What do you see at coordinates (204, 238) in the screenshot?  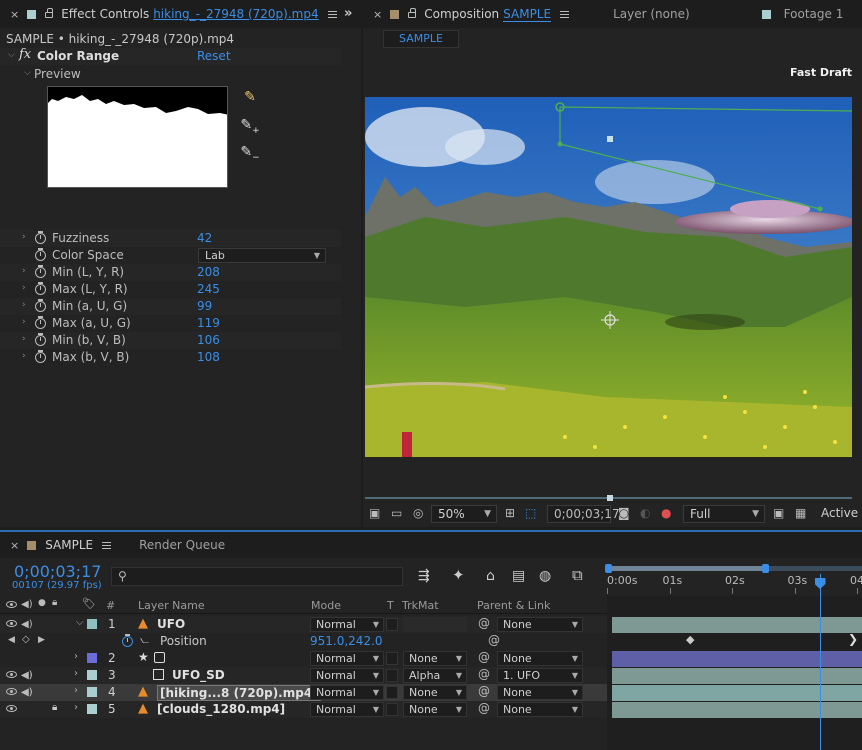 I see `param-value: 42` at bounding box center [204, 238].